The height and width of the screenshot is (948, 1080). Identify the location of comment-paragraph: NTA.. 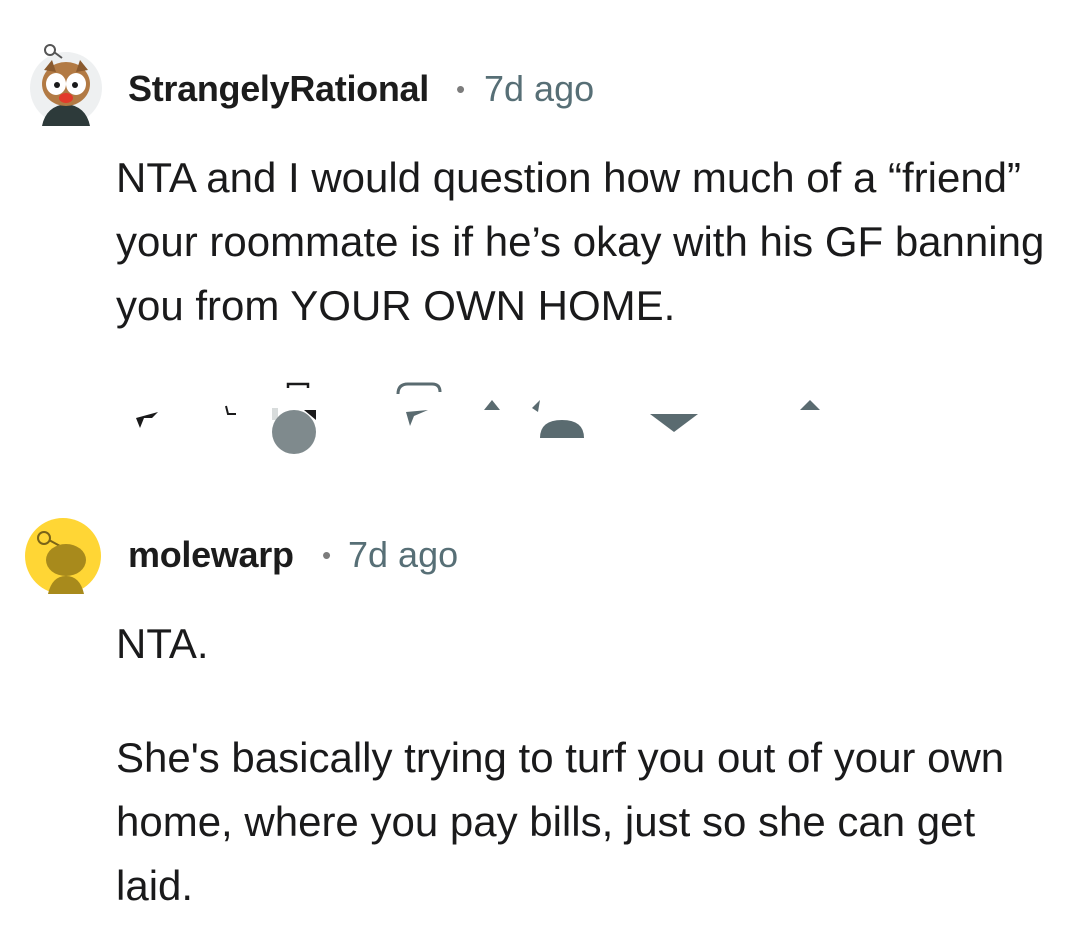
(162, 643).